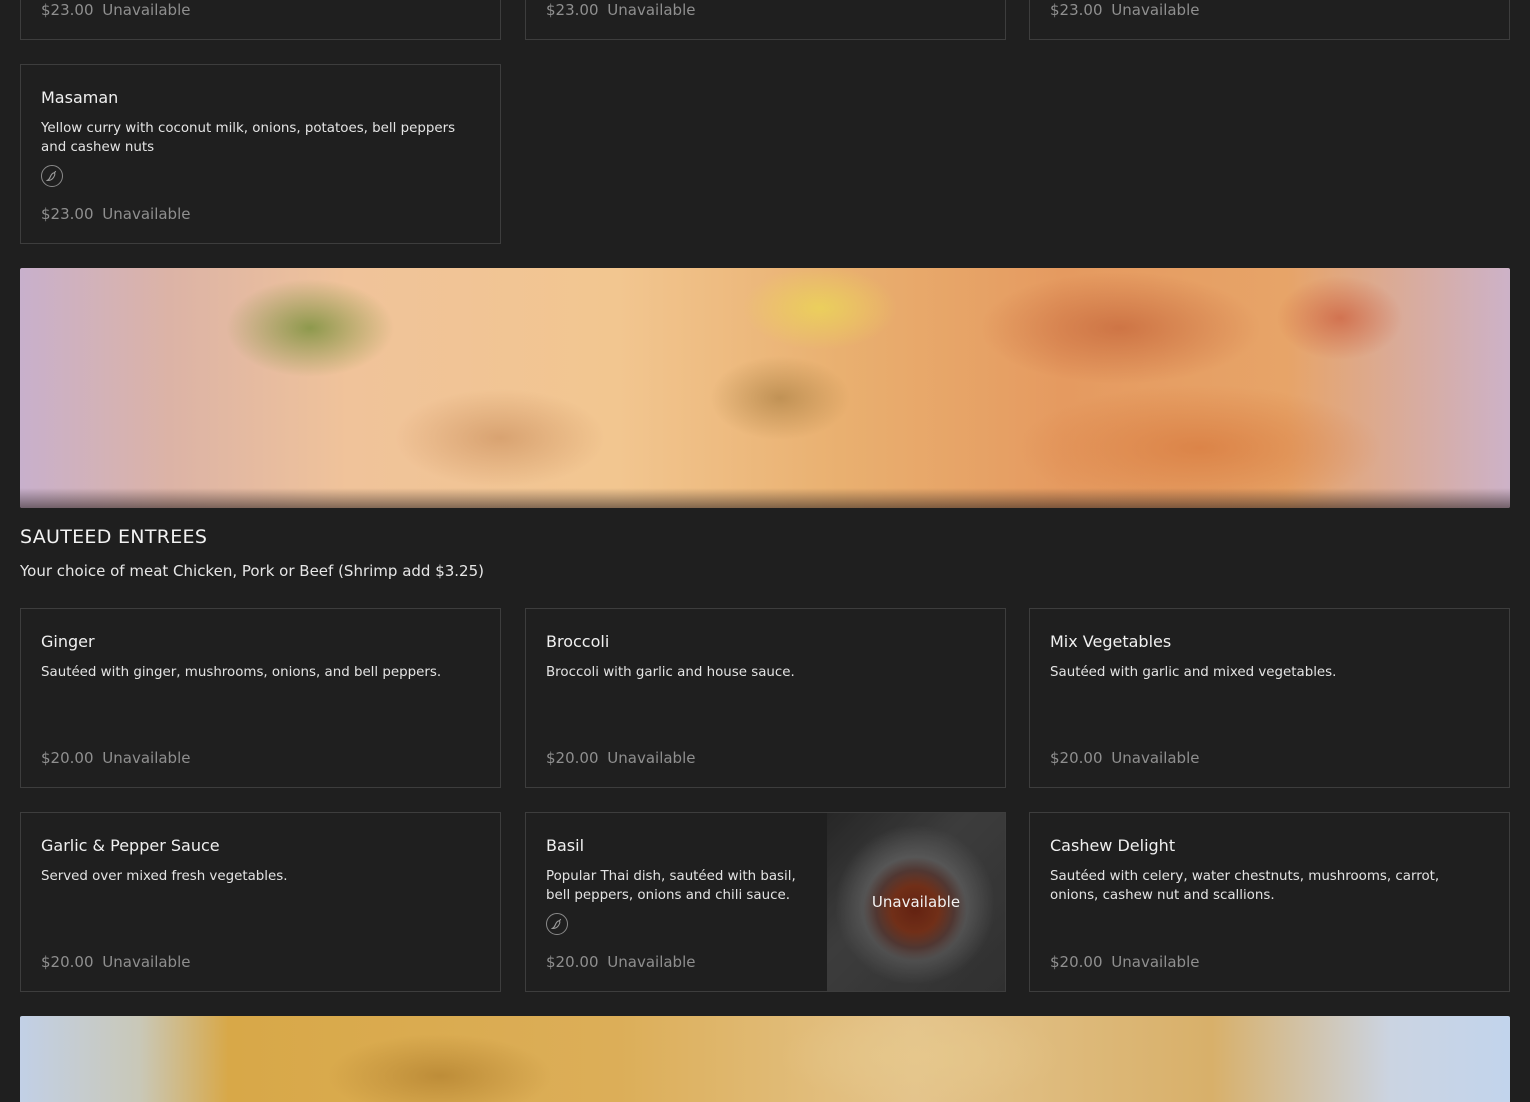 The height and width of the screenshot is (1102, 1530). I want to click on section-title: SAUTEED ENTREES, so click(114, 537).